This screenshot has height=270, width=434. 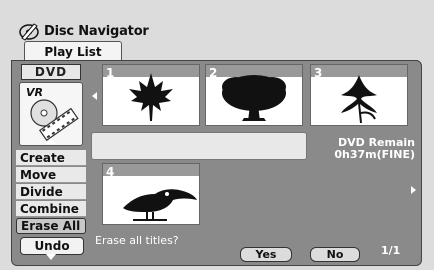 What do you see at coordinates (374, 154) in the screenshot?
I see `remain-time: 0h37m(FINE)` at bounding box center [374, 154].